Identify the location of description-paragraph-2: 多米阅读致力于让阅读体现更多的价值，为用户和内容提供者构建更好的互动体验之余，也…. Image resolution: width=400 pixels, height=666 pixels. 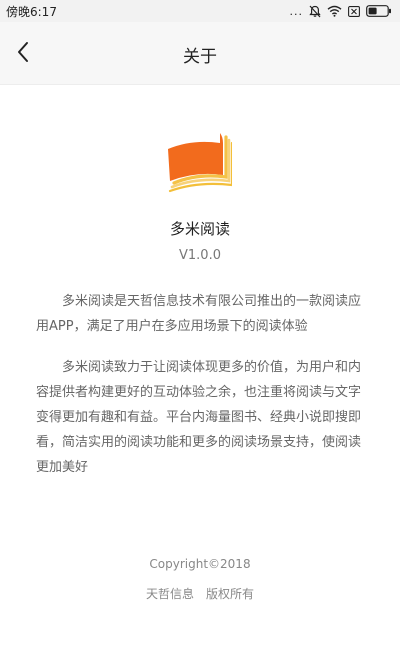
(199, 417).